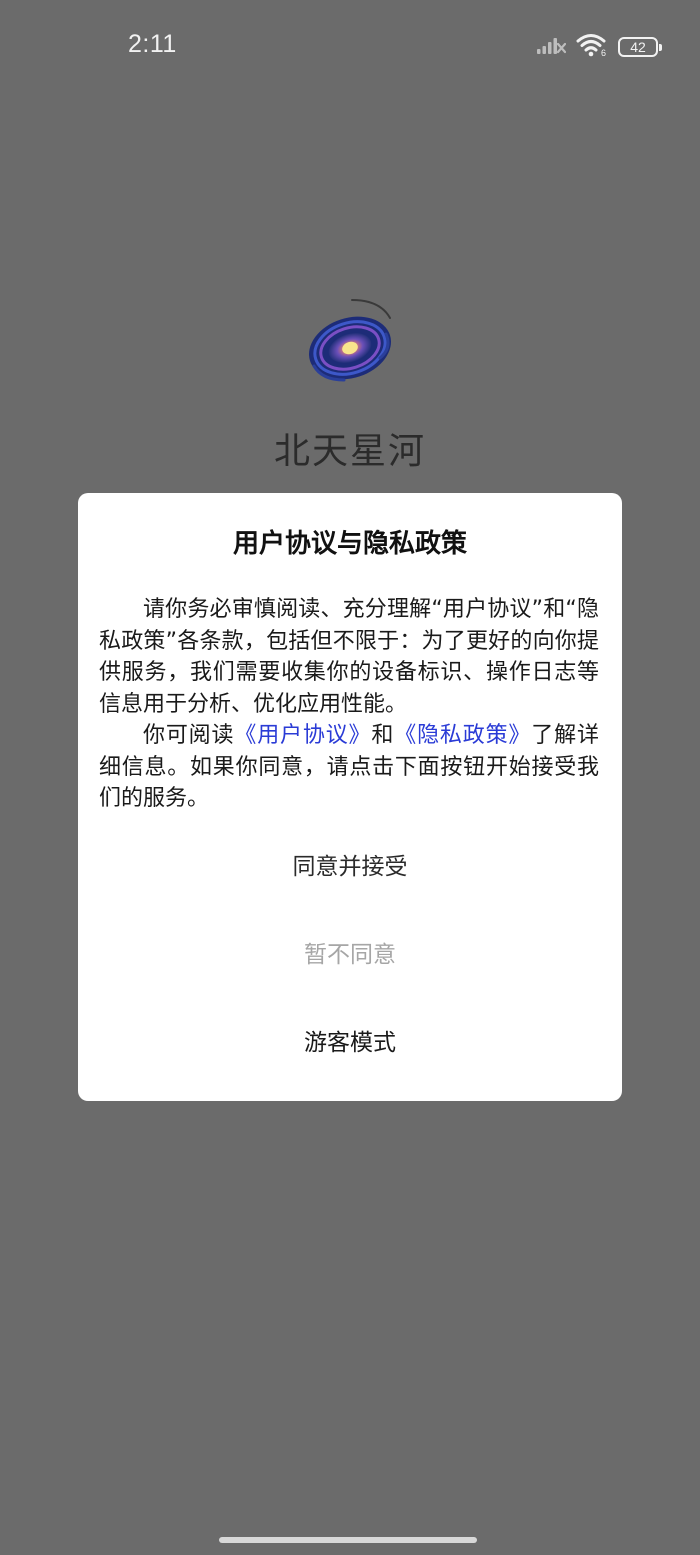 Image resolution: width=700 pixels, height=1555 pixels. Describe the element at coordinates (302, 735) in the screenshot. I see `user-agreement-link: 《用户协议》` at that location.